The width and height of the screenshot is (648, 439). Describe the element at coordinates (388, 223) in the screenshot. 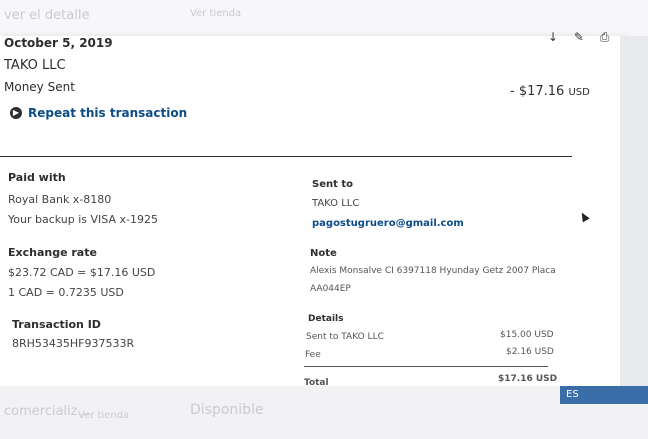

I see `recipient-email: pagostugruero@gmail.com` at that location.